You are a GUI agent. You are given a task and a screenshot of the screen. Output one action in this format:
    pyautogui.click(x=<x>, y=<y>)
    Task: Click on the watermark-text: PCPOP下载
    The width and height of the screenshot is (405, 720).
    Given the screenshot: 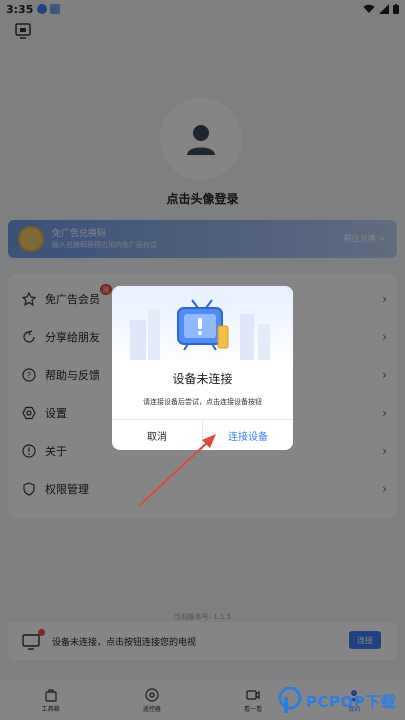 What is the action you would take?
    pyautogui.click(x=351, y=701)
    